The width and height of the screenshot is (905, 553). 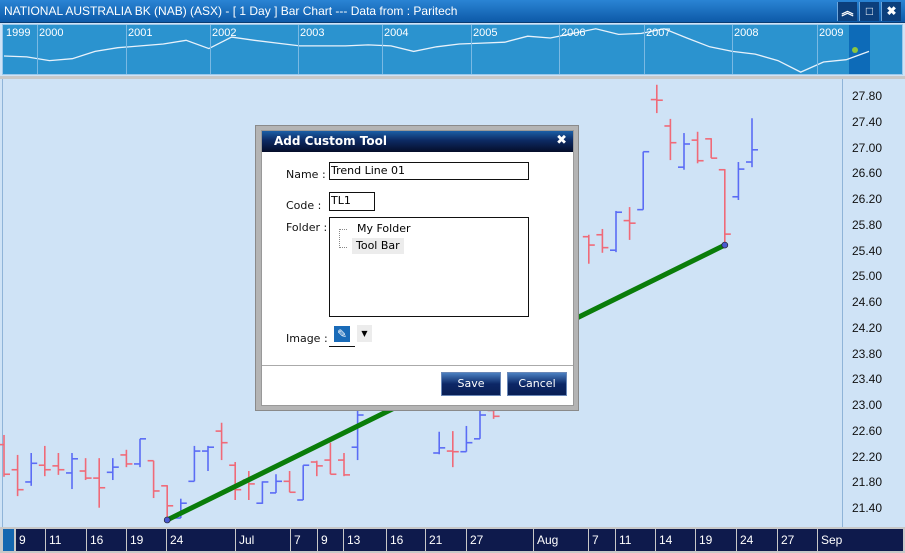 What do you see at coordinates (352, 201) in the screenshot?
I see `code-input: TL1` at bounding box center [352, 201].